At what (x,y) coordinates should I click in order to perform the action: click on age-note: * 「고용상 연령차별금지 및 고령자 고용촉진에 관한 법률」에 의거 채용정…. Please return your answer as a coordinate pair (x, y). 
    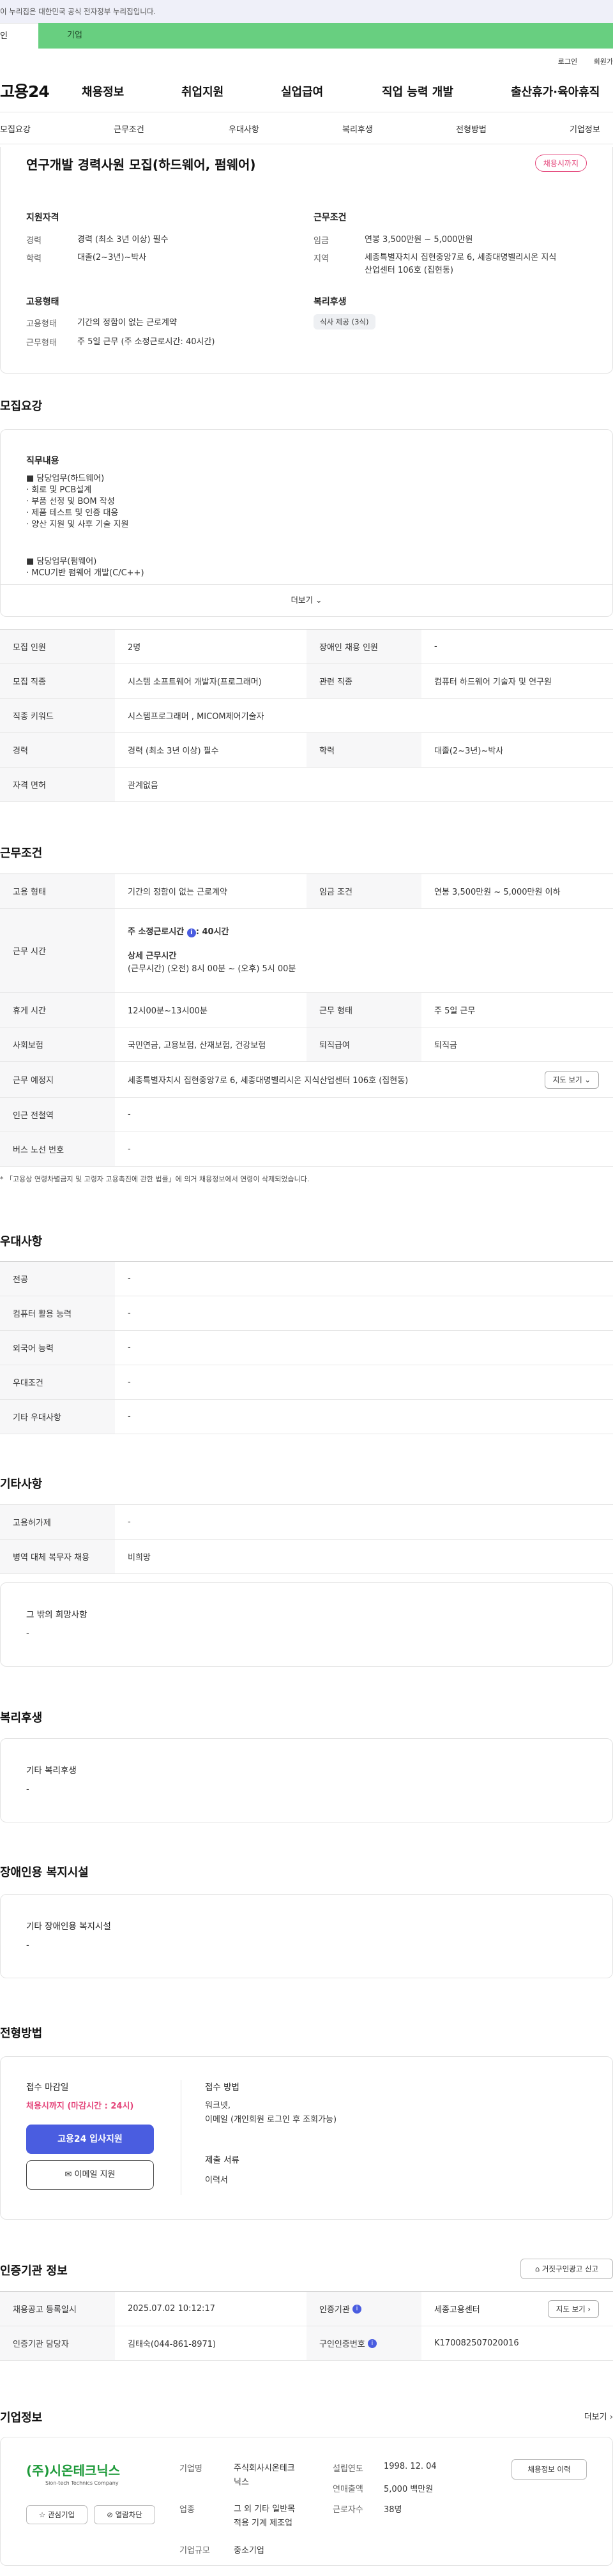
    Looking at the image, I should click on (155, 1179).